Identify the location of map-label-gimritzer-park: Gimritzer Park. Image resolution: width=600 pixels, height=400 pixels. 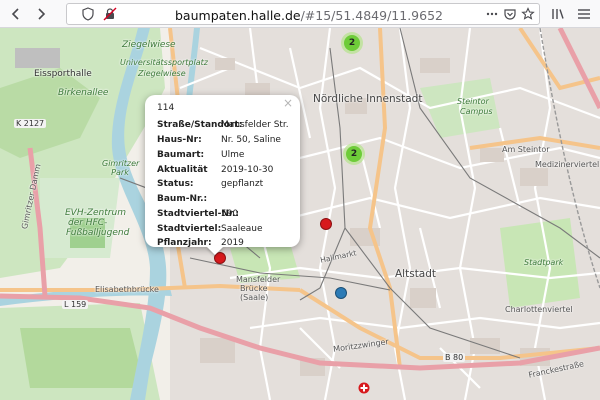
(121, 168).